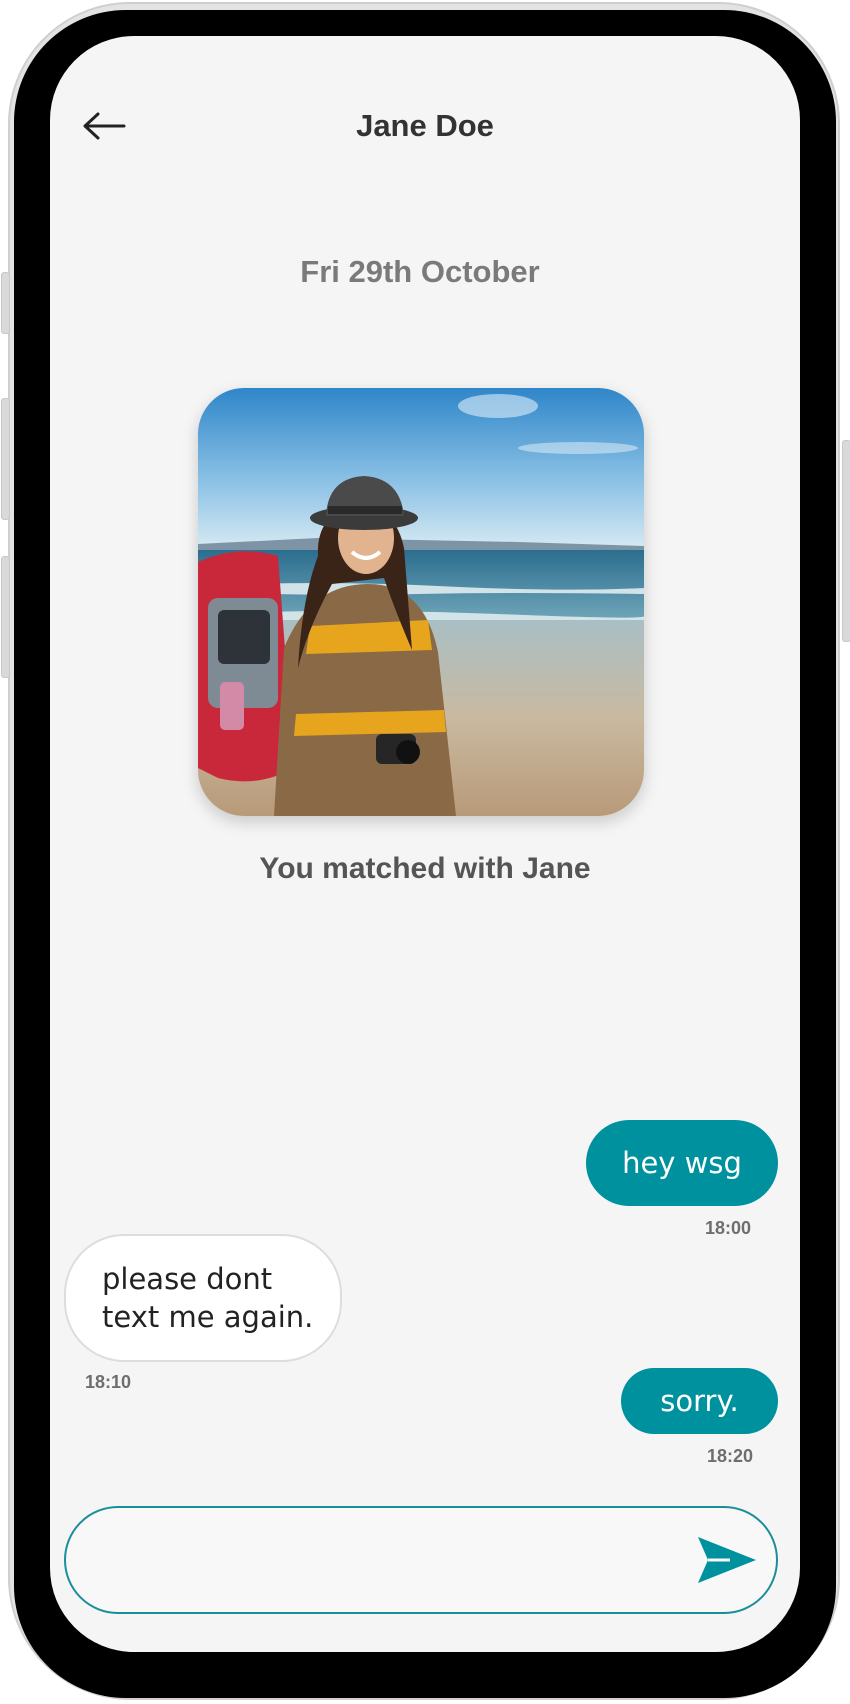  I want to click on message-timestamp: 18:20, so click(730, 1456).